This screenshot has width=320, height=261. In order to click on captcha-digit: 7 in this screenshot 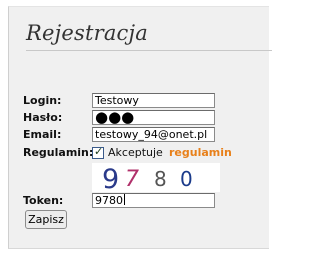, I will do `click(132, 179)`.